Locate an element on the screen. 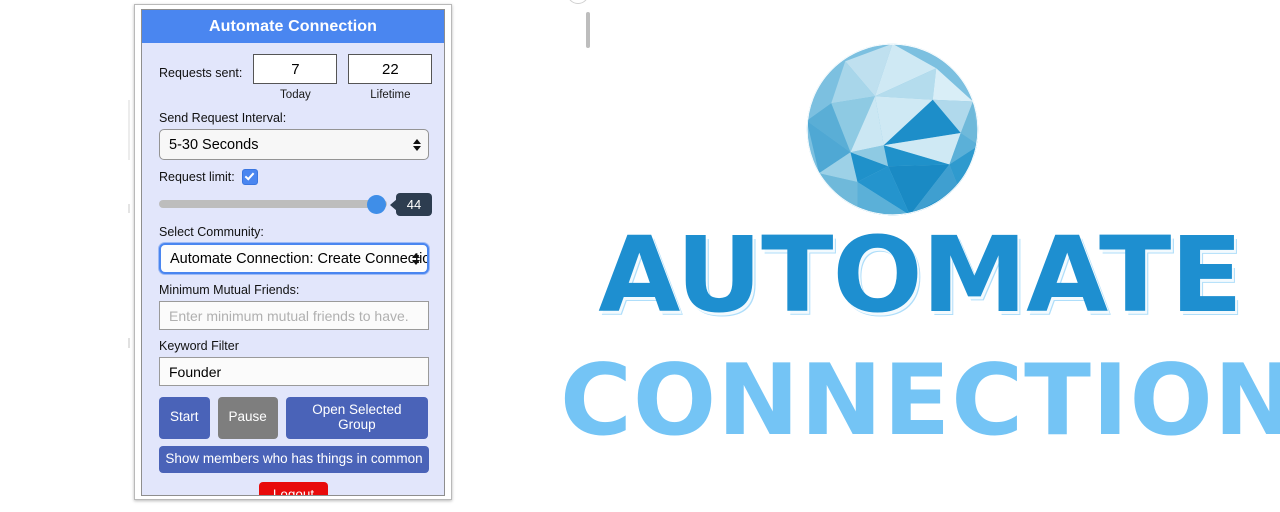 This screenshot has height=512, width=1280. slider-track is located at coordinates (273, 204).